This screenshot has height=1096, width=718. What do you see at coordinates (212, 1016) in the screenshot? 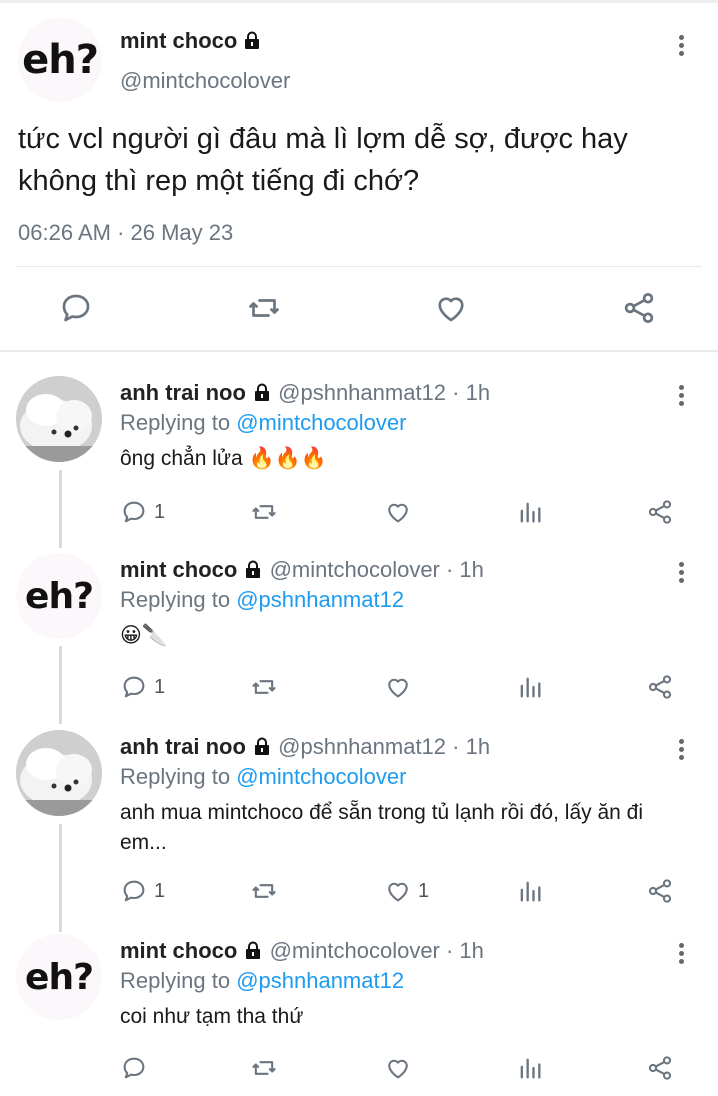
I see `reply-text: coi như tạm tha thứ` at bounding box center [212, 1016].